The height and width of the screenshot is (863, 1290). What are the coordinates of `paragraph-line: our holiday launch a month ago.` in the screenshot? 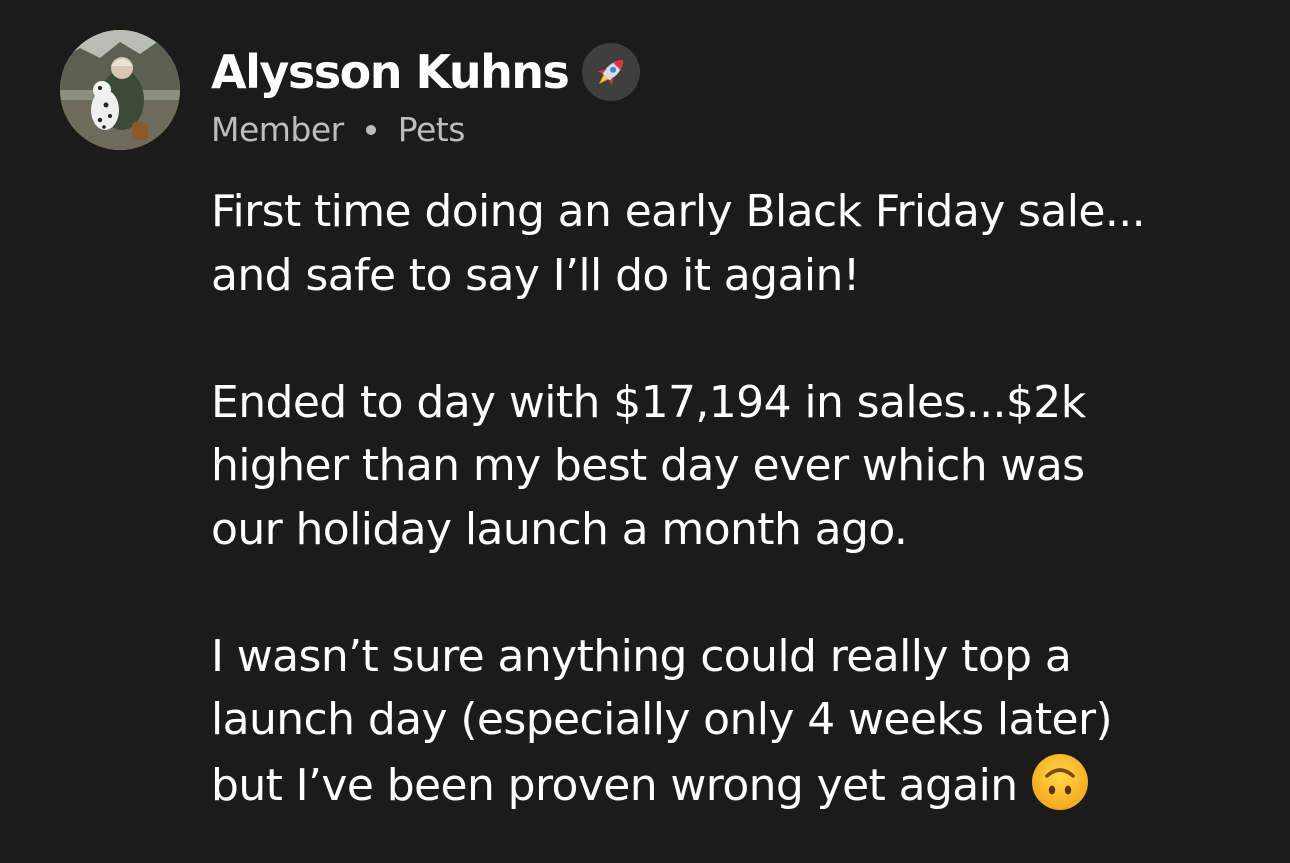 It's located at (559, 529).